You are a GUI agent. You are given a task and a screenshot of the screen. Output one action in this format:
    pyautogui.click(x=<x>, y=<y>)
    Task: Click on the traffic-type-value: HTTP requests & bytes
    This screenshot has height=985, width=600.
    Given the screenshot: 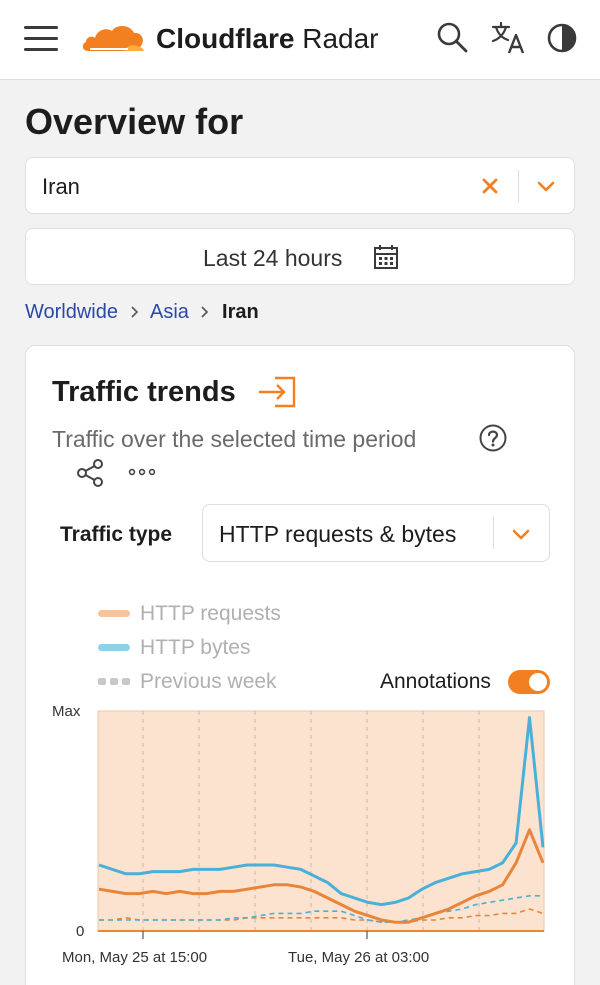 What is the action you would take?
    pyautogui.click(x=338, y=534)
    